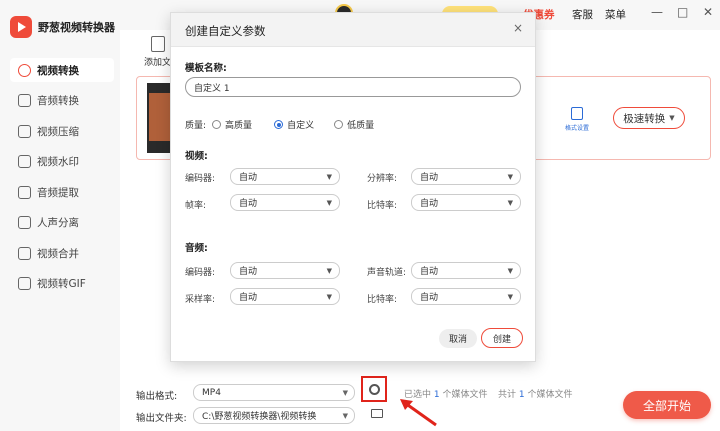 The height and width of the screenshot is (431, 720). Describe the element at coordinates (285, 176) in the screenshot. I see `video-encoder-select: 自动 ▼` at that location.